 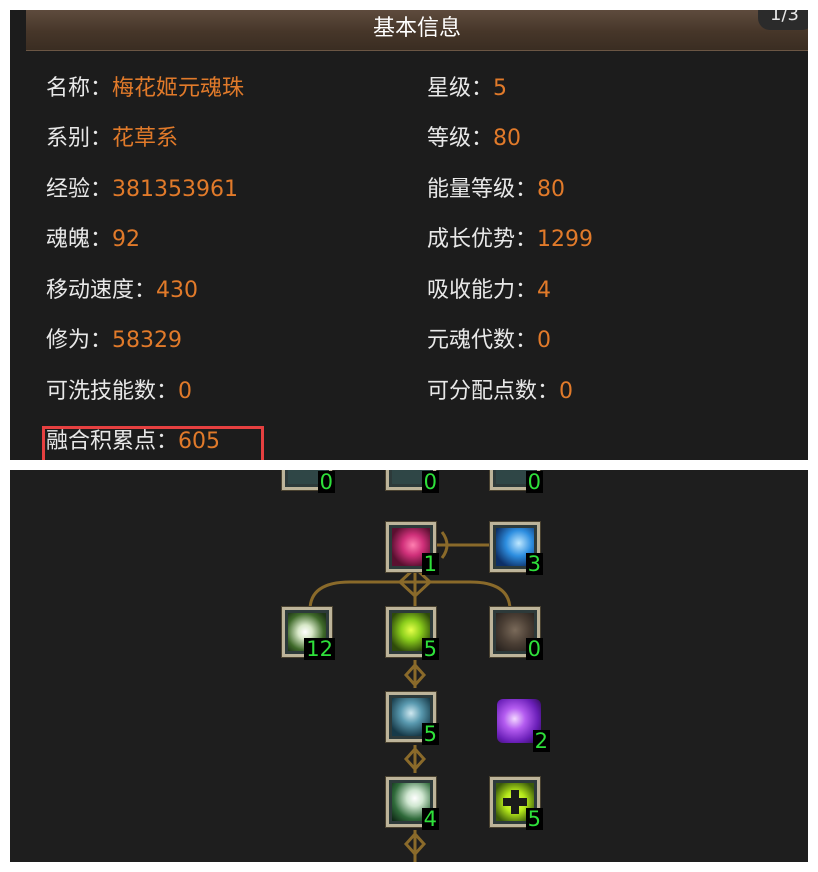 What do you see at coordinates (412, 804) in the screenshot?
I see `talent-node: 4` at bounding box center [412, 804].